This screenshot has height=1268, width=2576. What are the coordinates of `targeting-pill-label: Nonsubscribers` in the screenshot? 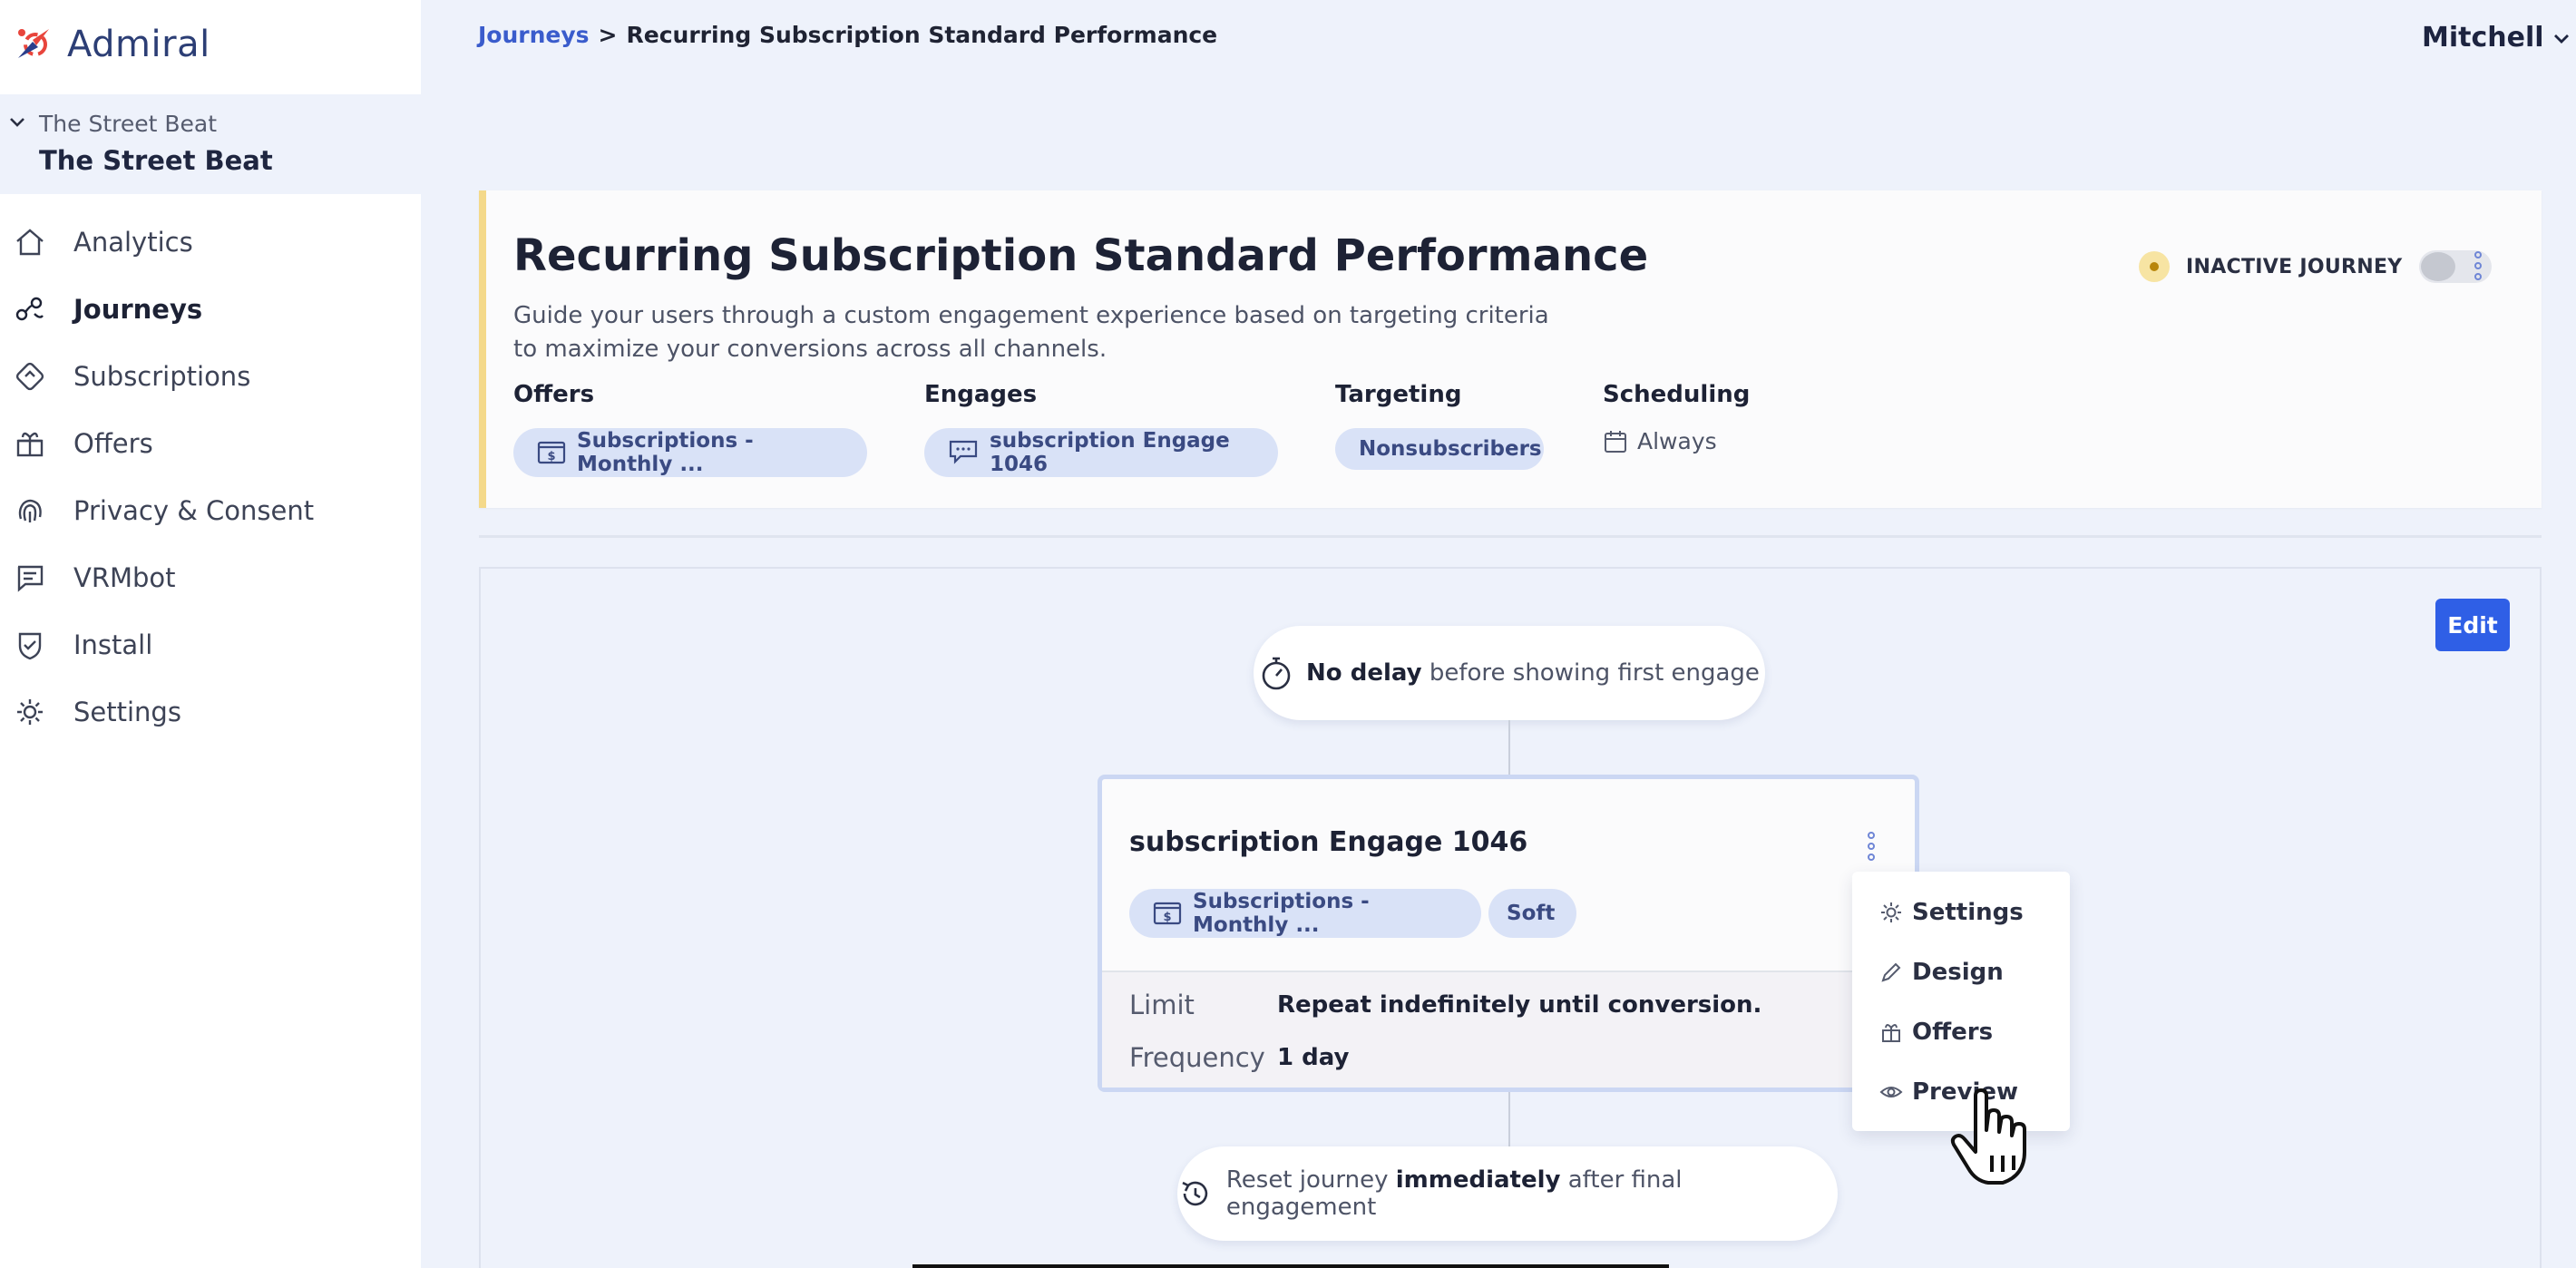 It's located at (1450, 449).